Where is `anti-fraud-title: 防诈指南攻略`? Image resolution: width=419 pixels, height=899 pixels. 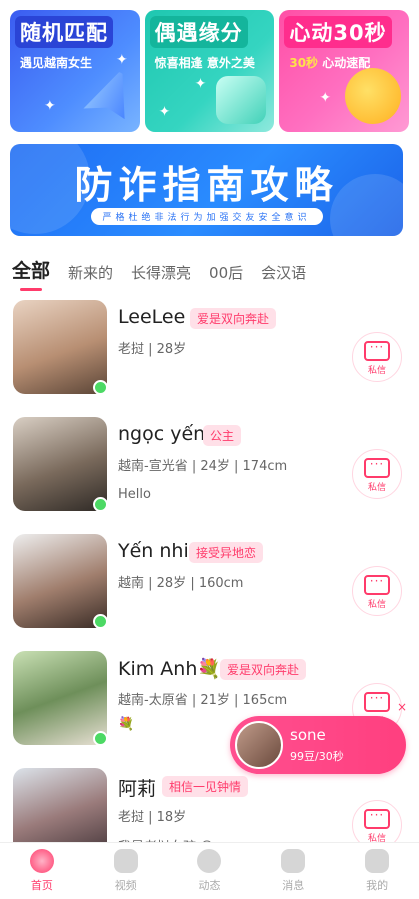
anti-fraud-title: 防诈指南攻略 is located at coordinates (206, 185).